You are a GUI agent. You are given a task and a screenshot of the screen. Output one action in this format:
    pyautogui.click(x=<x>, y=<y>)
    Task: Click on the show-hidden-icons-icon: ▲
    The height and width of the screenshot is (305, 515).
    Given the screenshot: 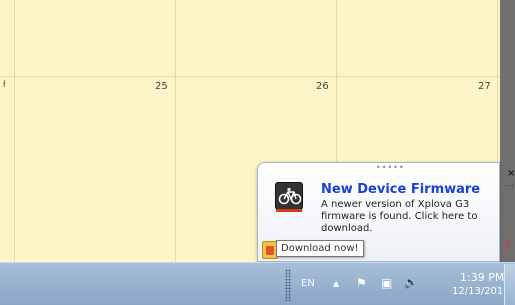 What is the action you would take?
    pyautogui.click(x=336, y=283)
    